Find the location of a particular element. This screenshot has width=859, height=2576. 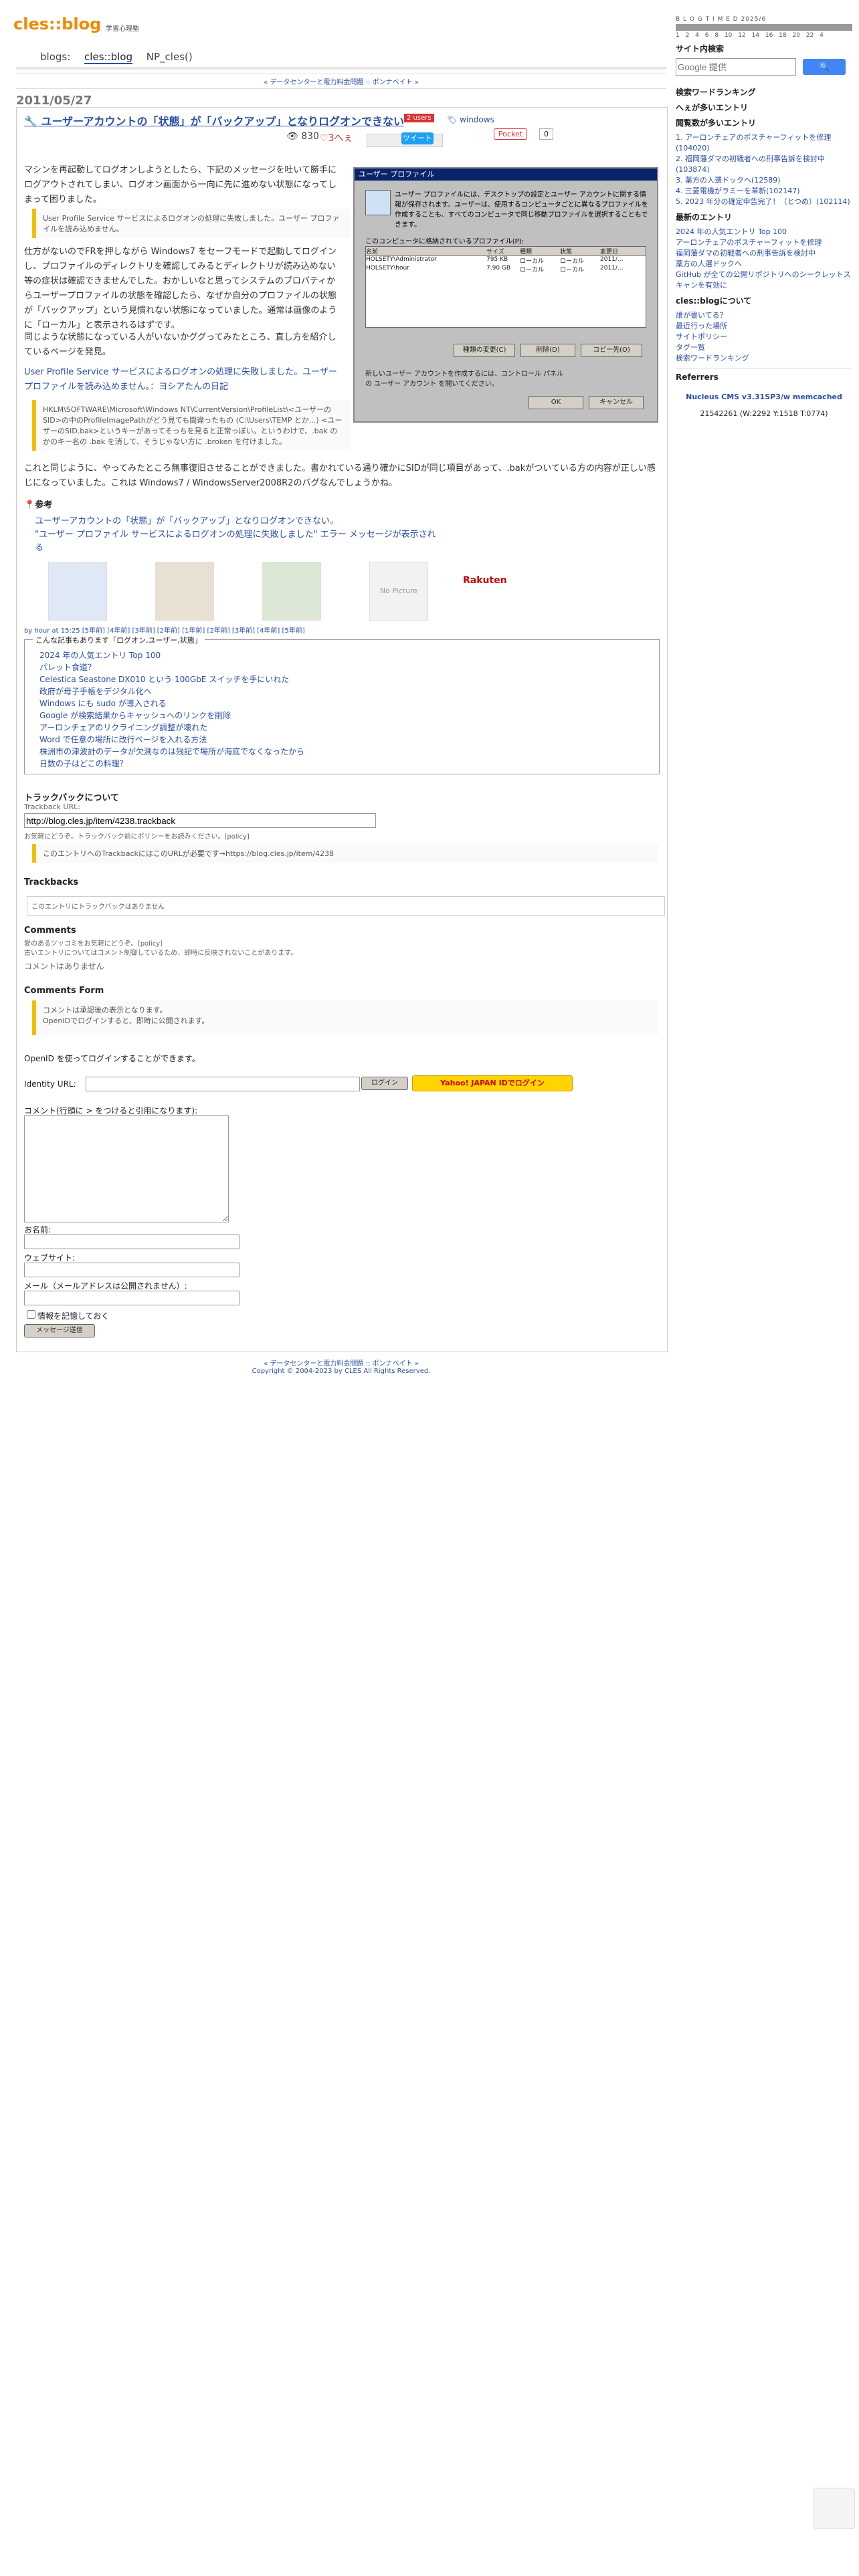

rakuten-logo: Rakuten is located at coordinates (485, 580).